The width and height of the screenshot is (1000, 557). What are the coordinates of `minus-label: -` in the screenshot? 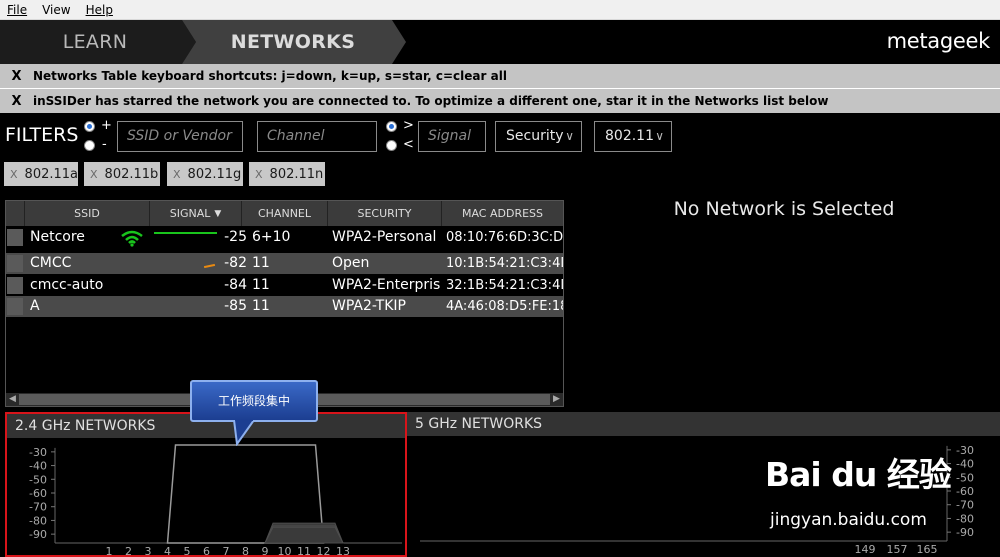 It's located at (104, 144).